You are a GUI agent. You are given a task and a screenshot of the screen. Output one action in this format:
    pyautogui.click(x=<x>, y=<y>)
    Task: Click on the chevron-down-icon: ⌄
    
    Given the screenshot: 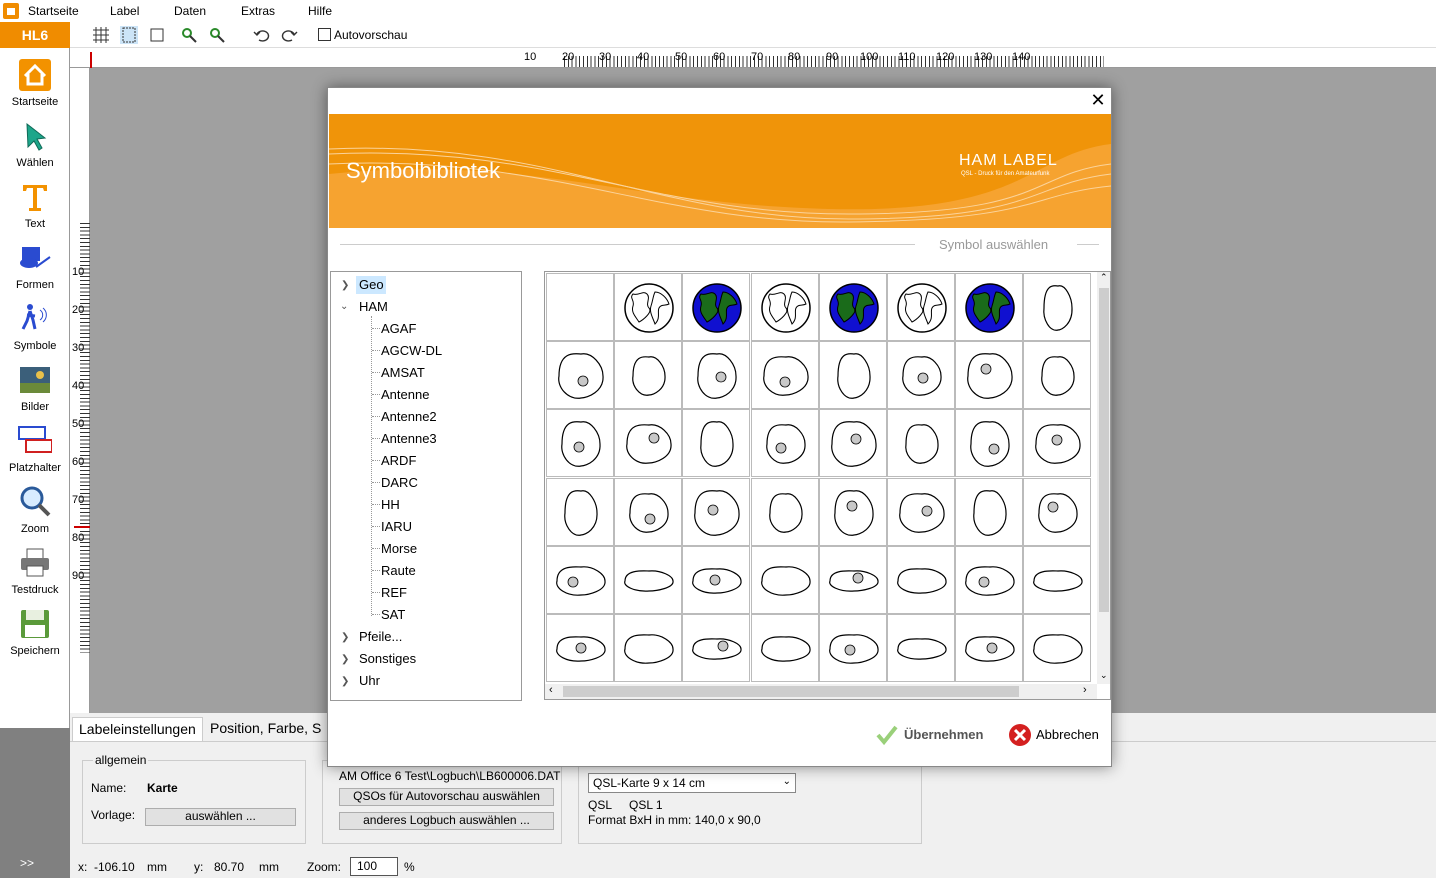 What is the action you would take?
    pyautogui.click(x=344, y=306)
    